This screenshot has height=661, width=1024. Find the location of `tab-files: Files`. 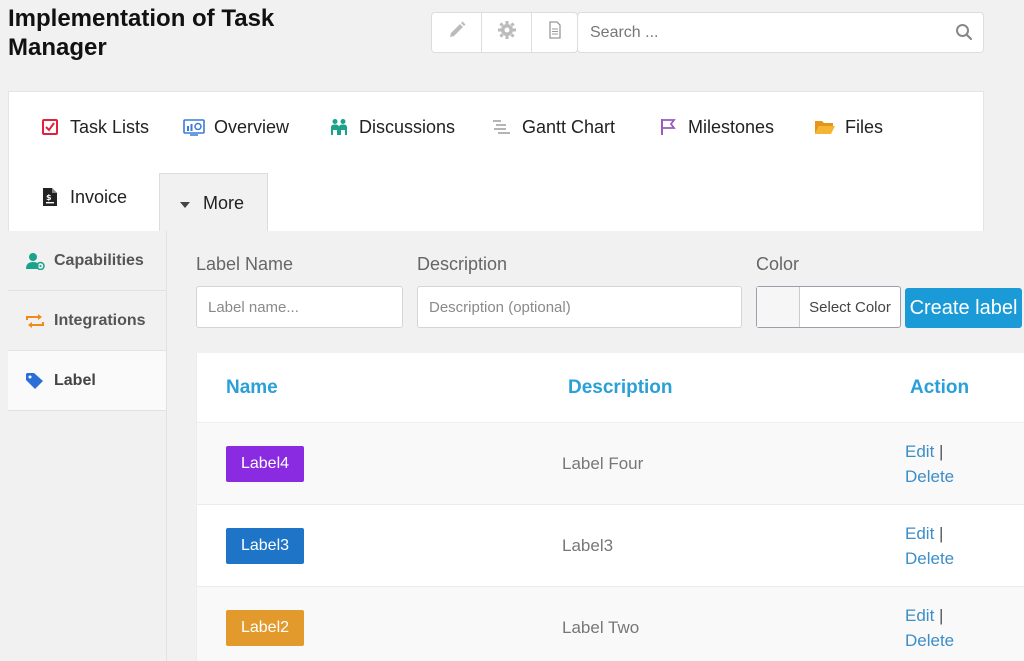

tab-files: Files is located at coordinates (848, 127).